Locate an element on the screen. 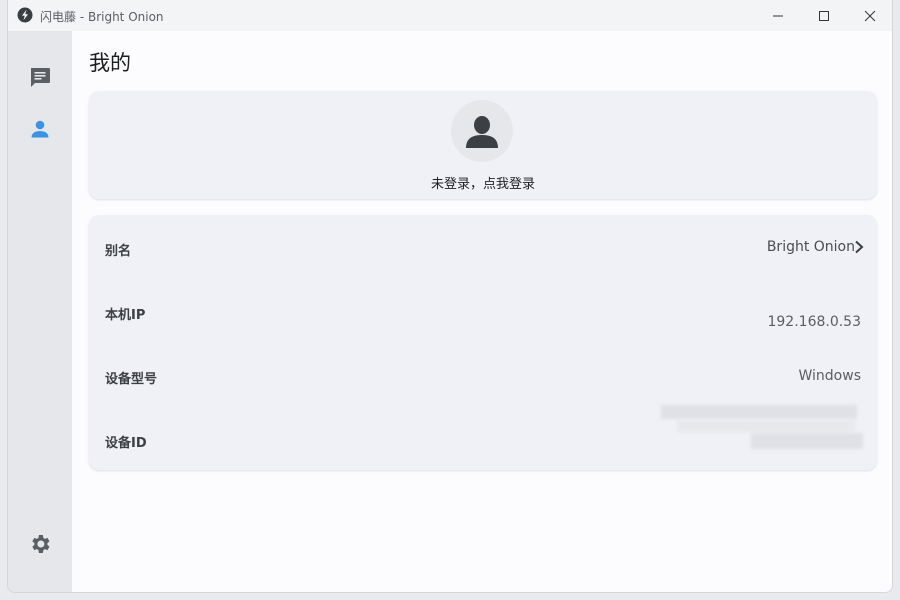  ip-value: 192.168.0.53 is located at coordinates (814, 322).